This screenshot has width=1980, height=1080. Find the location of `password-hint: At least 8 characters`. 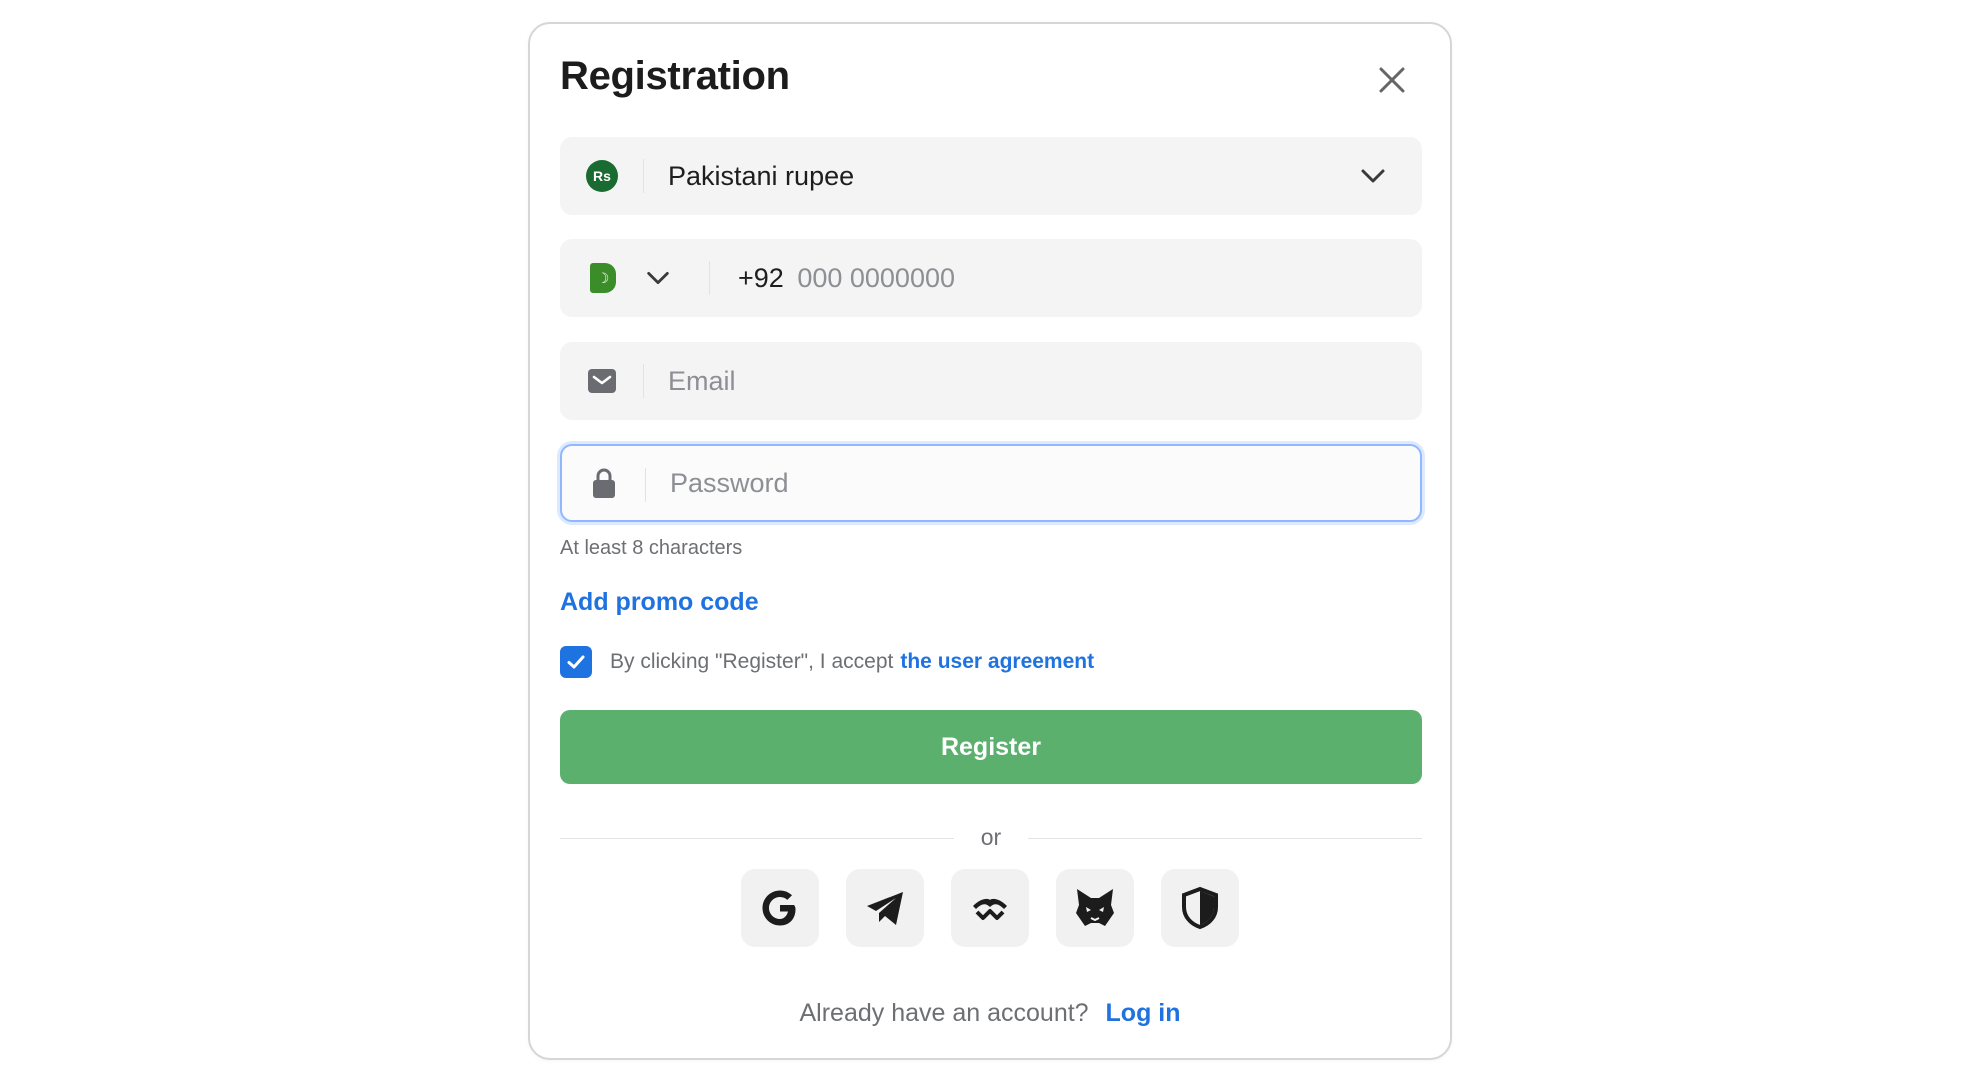

password-hint: At least 8 characters is located at coordinates (651, 548).